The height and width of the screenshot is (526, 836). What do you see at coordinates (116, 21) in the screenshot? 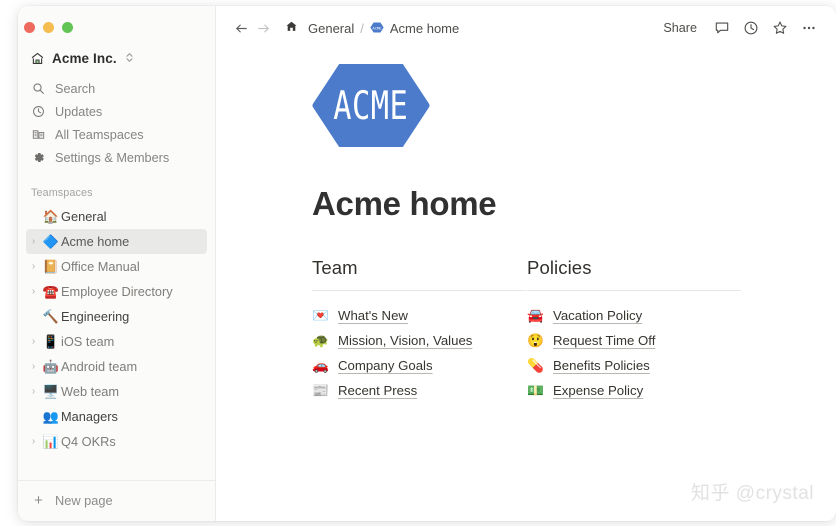
I see `window-traffic-lights` at bounding box center [116, 21].